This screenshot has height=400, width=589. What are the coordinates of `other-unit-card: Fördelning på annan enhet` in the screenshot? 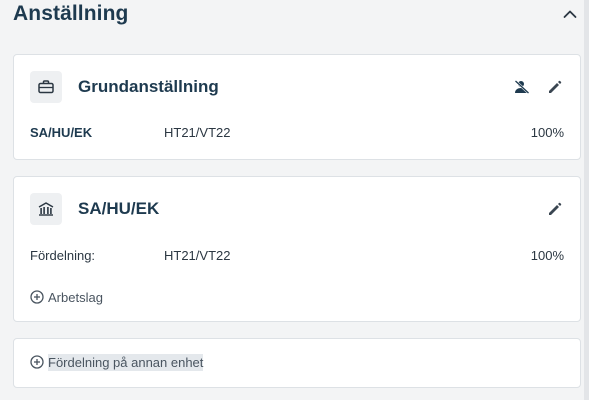 It's located at (297, 363).